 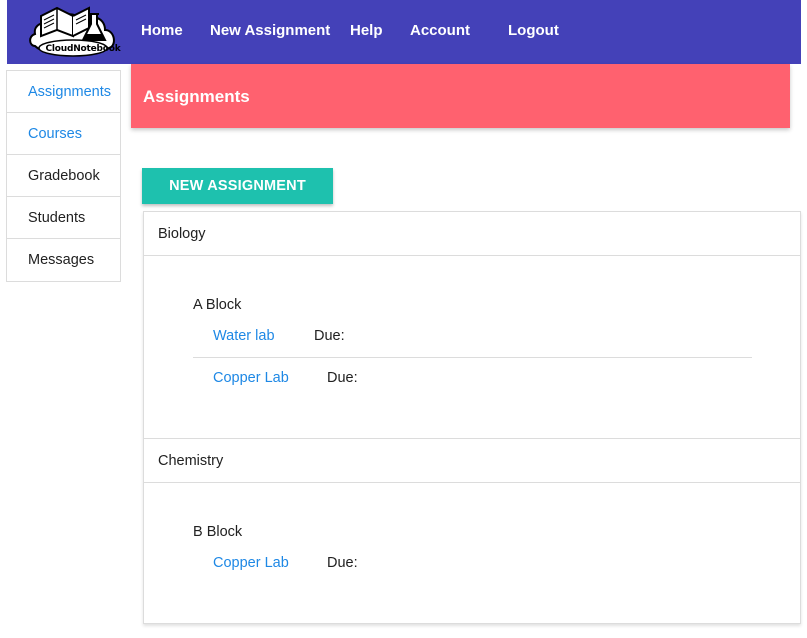 What do you see at coordinates (472, 357) in the screenshot?
I see `row-divider` at bounding box center [472, 357].